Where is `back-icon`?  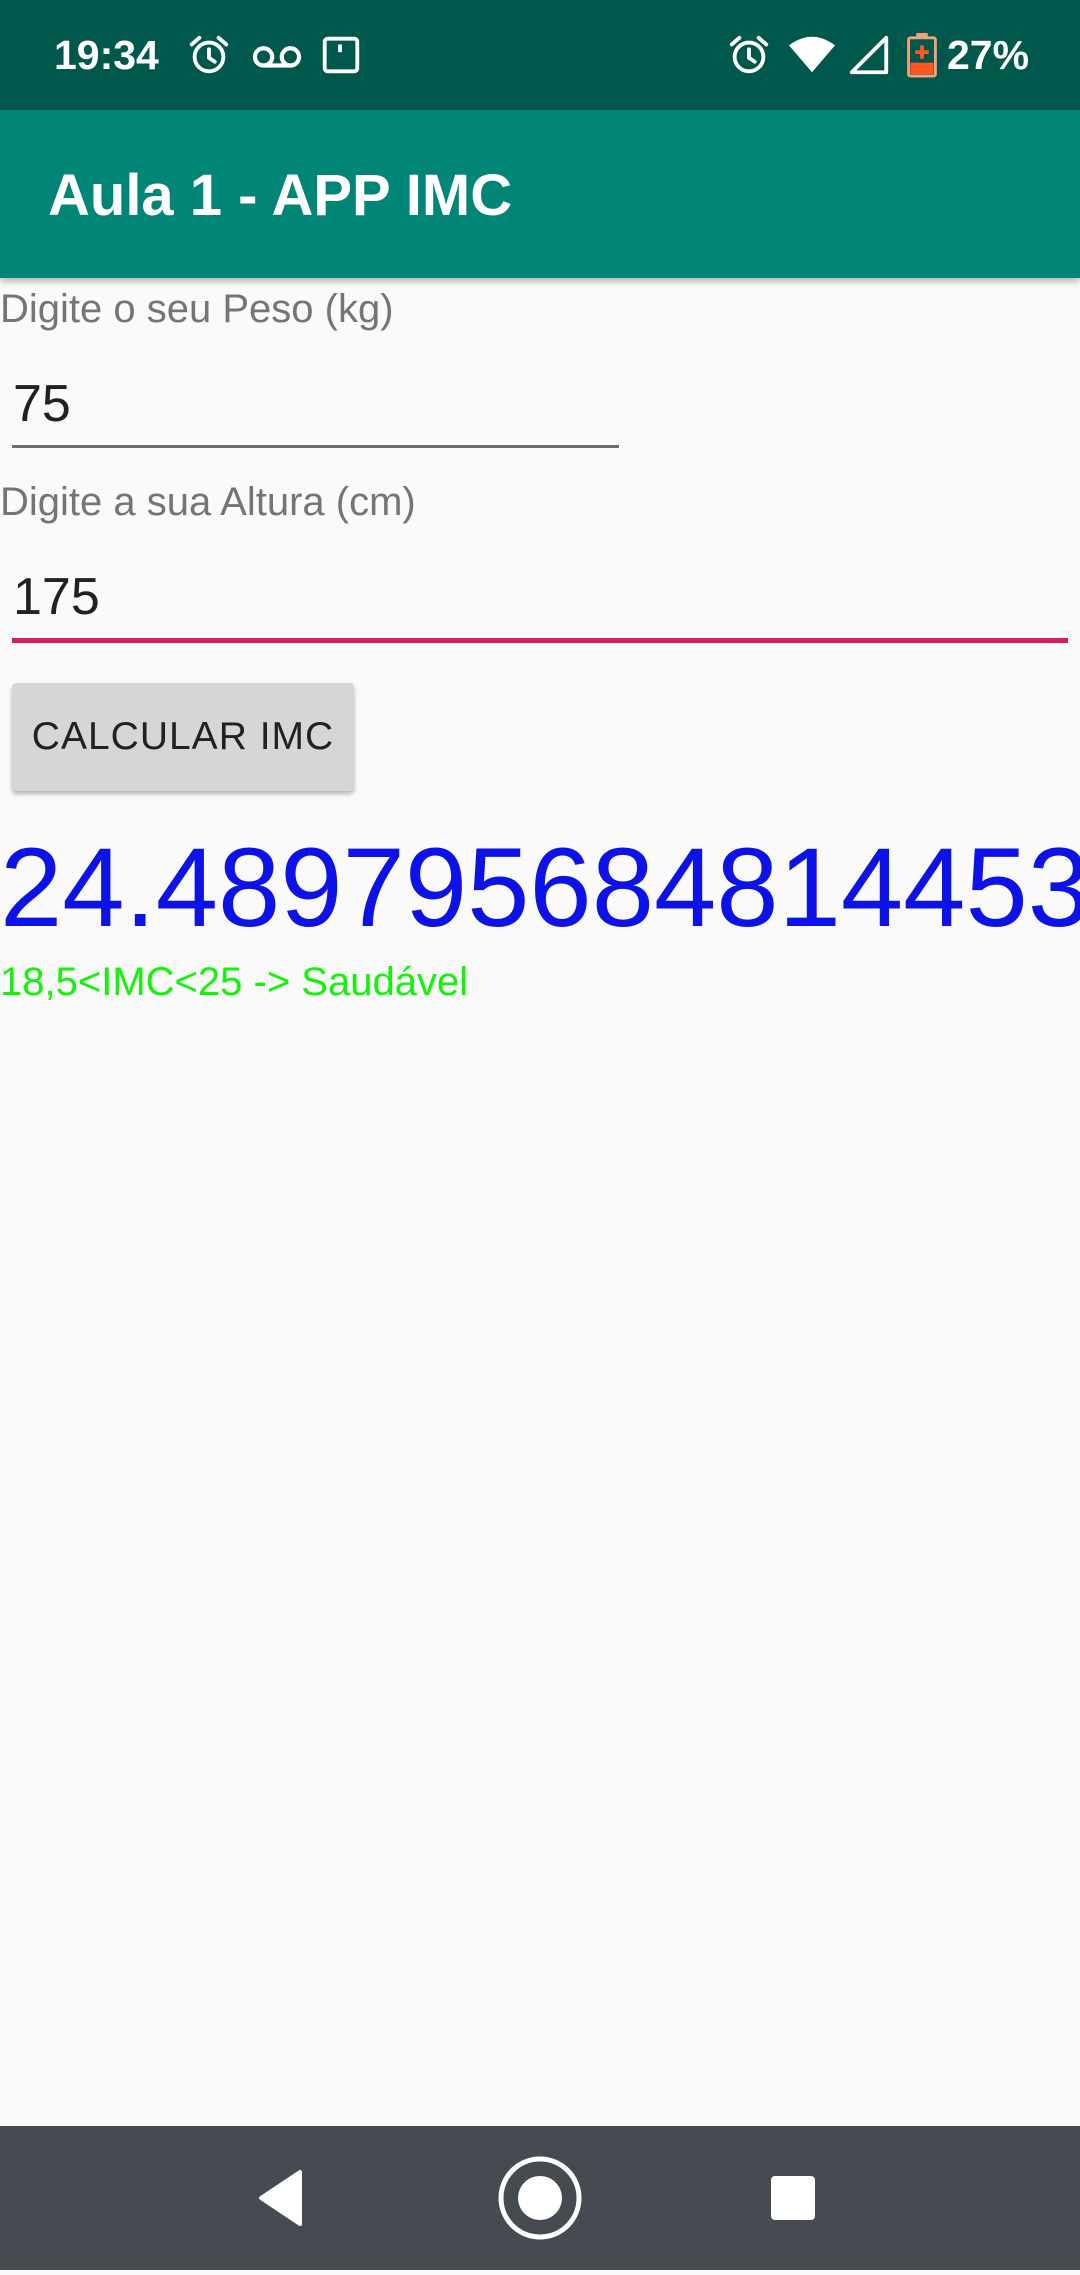 back-icon is located at coordinates (280, 2198).